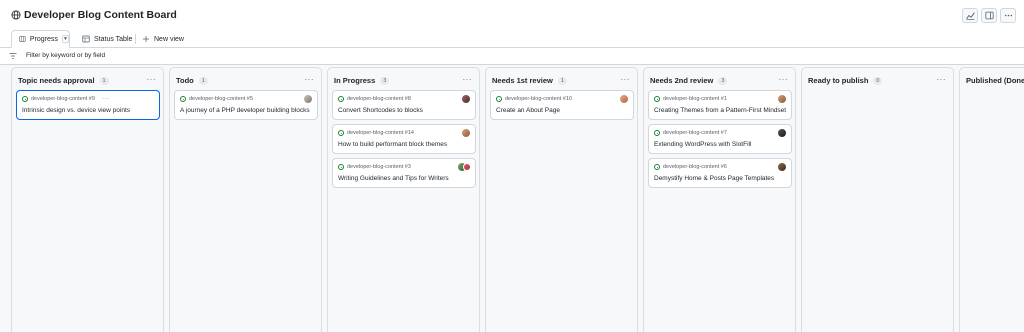  I want to click on card-repo: developer-blog-content #10, so click(538, 99).